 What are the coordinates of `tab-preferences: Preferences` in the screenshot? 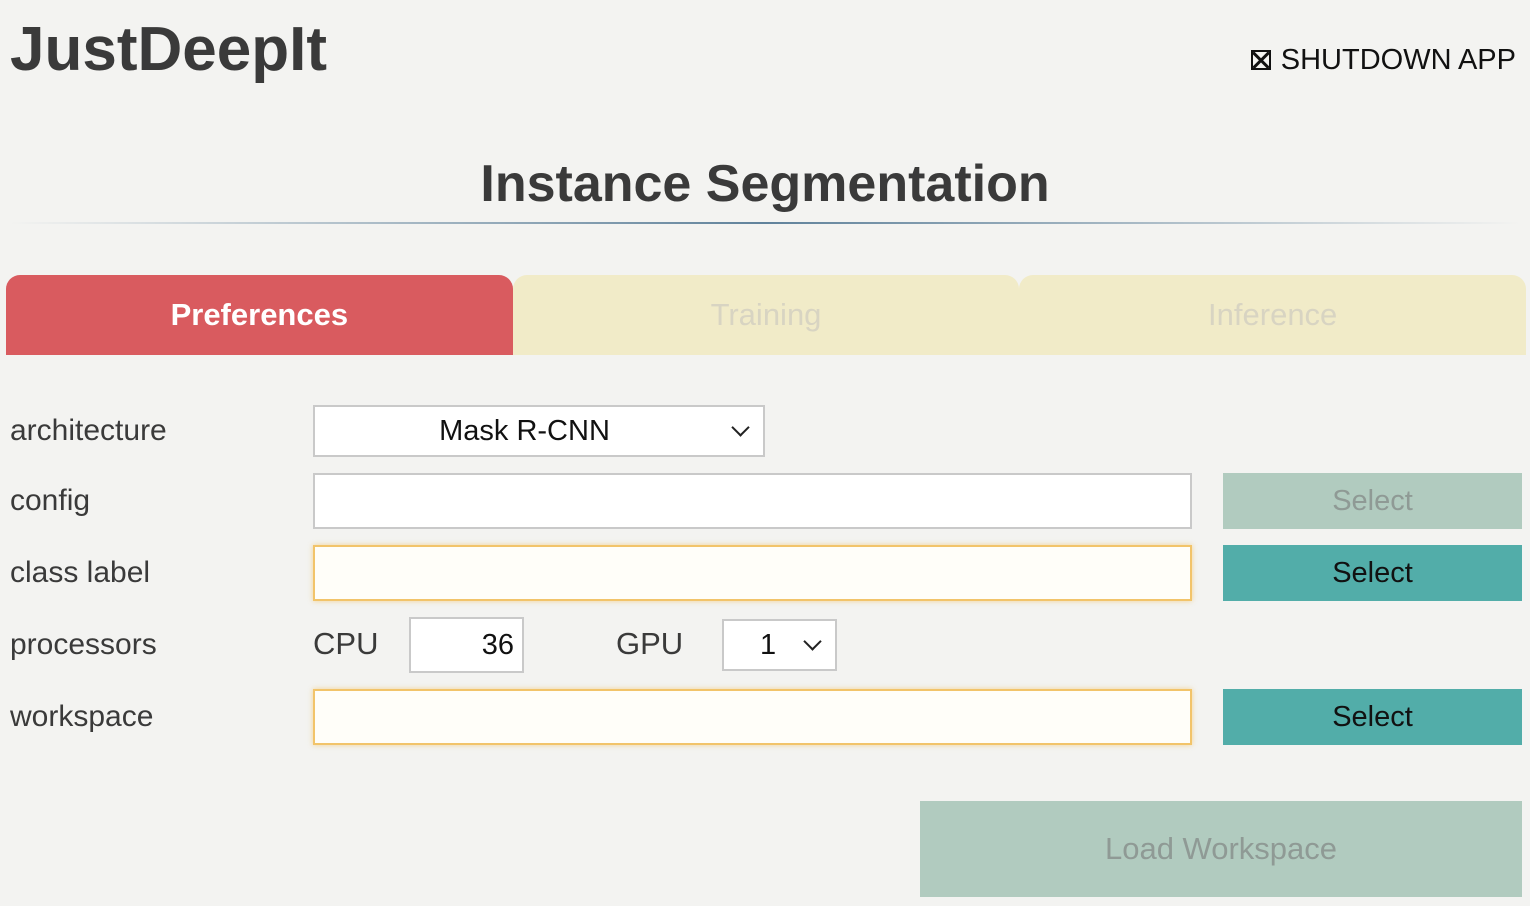 It's located at (259, 315).